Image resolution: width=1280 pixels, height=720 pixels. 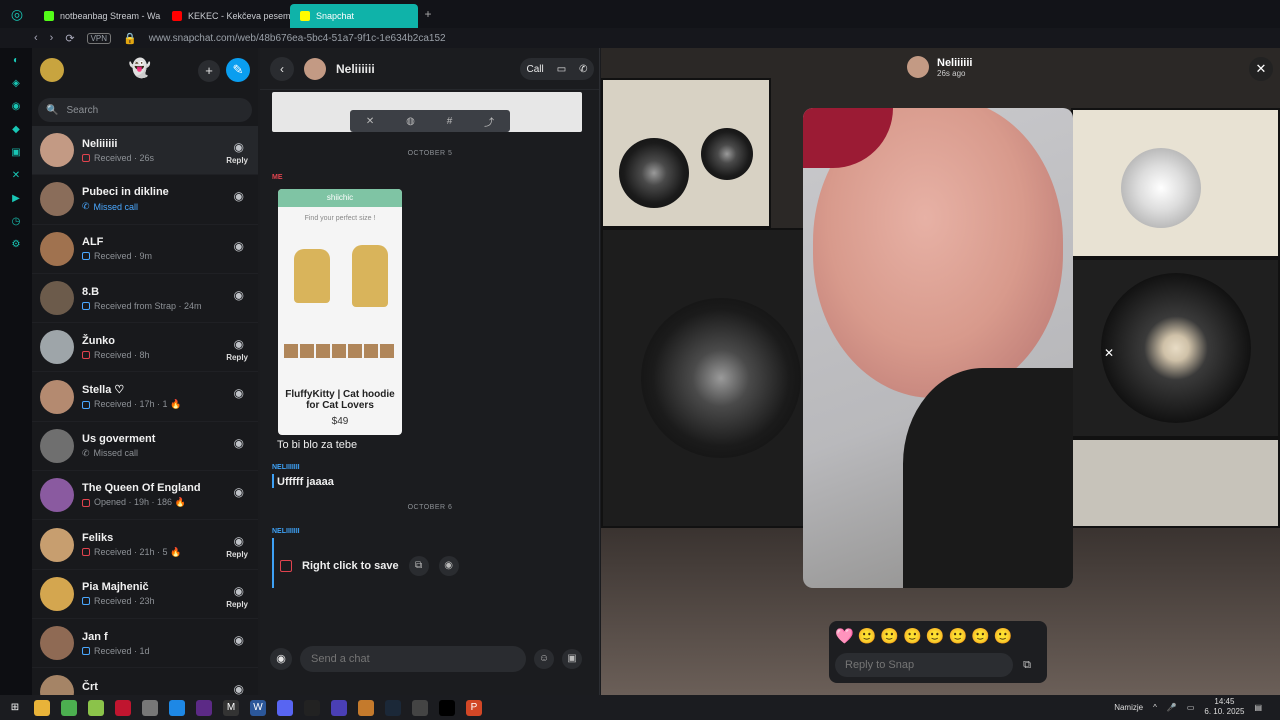 What do you see at coordinates (281, 659) in the screenshot?
I see `camera-button: ◉` at bounding box center [281, 659].